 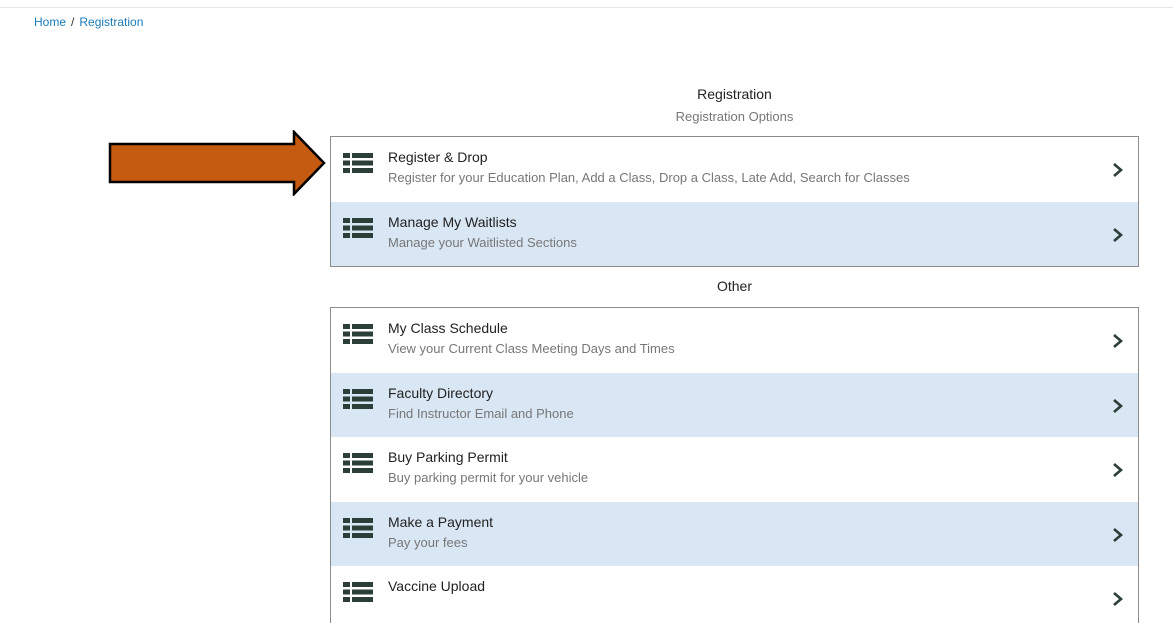 What do you see at coordinates (111, 22) in the screenshot?
I see `breadcrumb-registration-link: Registration` at bounding box center [111, 22].